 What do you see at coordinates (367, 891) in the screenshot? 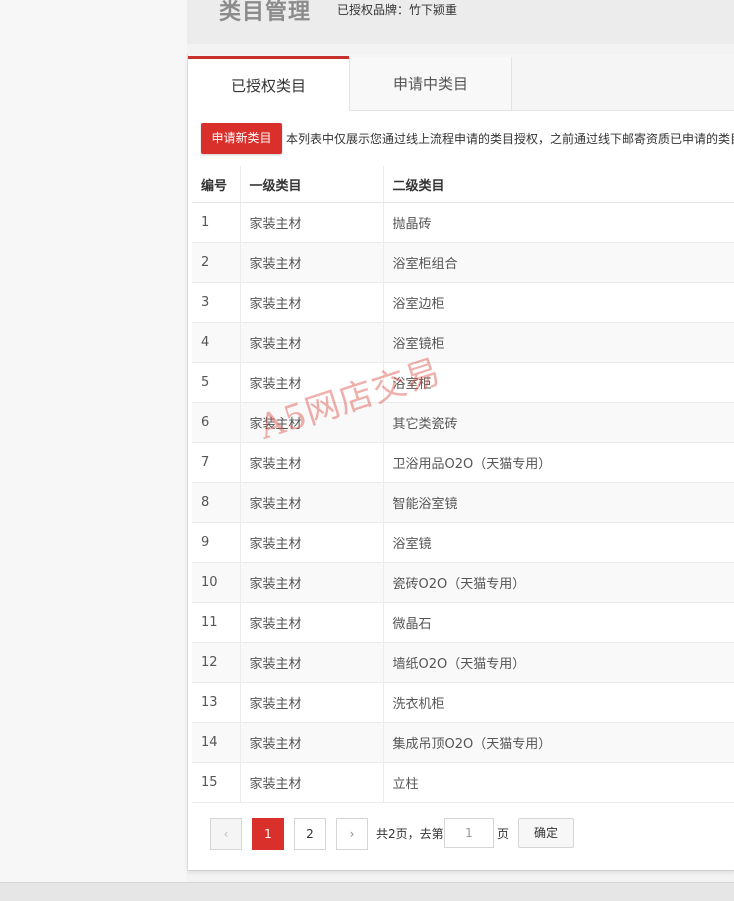
I see `bottom-strip` at bounding box center [367, 891].